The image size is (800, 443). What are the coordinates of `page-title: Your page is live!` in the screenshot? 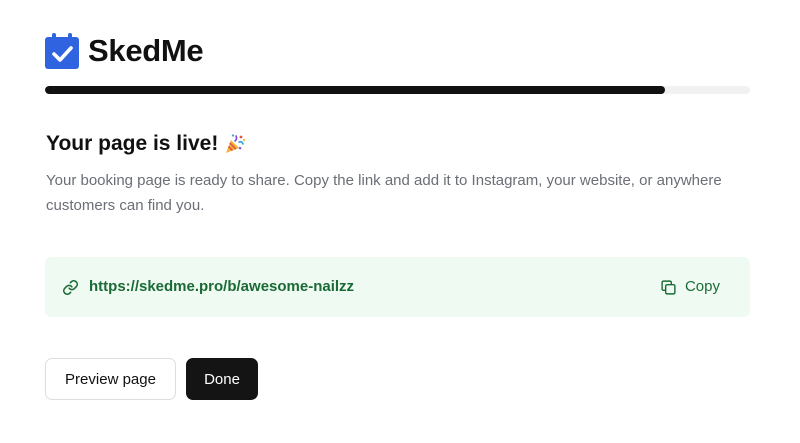 It's located at (132, 143).